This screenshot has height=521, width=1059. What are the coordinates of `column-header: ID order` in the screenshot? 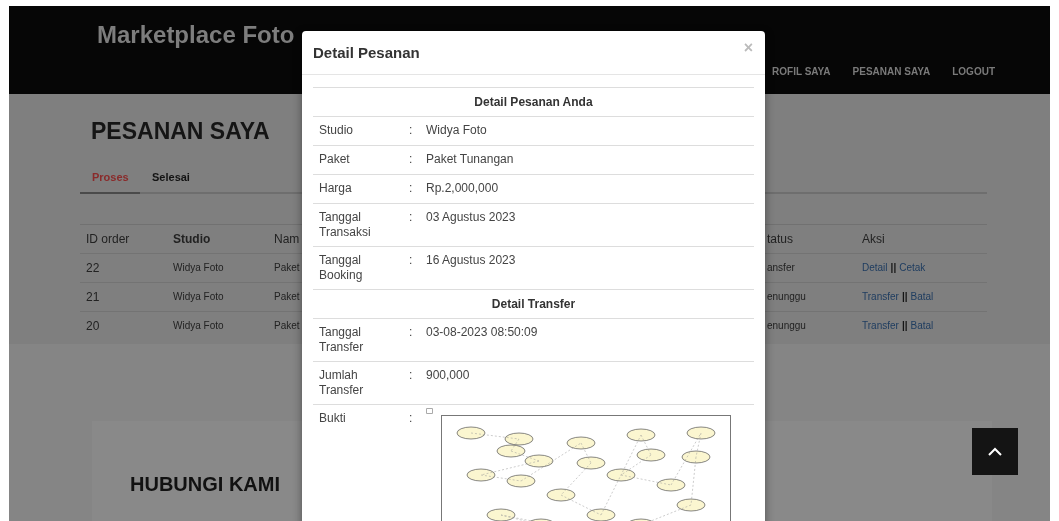 It's located at (108, 238).